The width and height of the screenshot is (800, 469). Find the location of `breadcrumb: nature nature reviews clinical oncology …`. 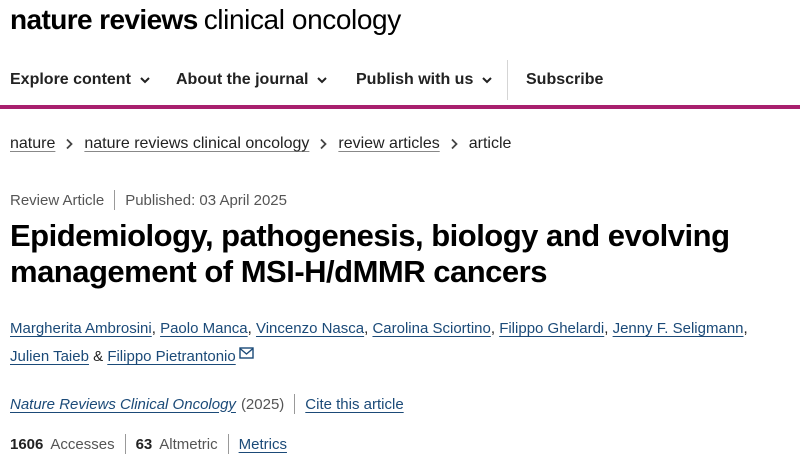

breadcrumb: nature nature reviews clinical oncology … is located at coordinates (260, 144).